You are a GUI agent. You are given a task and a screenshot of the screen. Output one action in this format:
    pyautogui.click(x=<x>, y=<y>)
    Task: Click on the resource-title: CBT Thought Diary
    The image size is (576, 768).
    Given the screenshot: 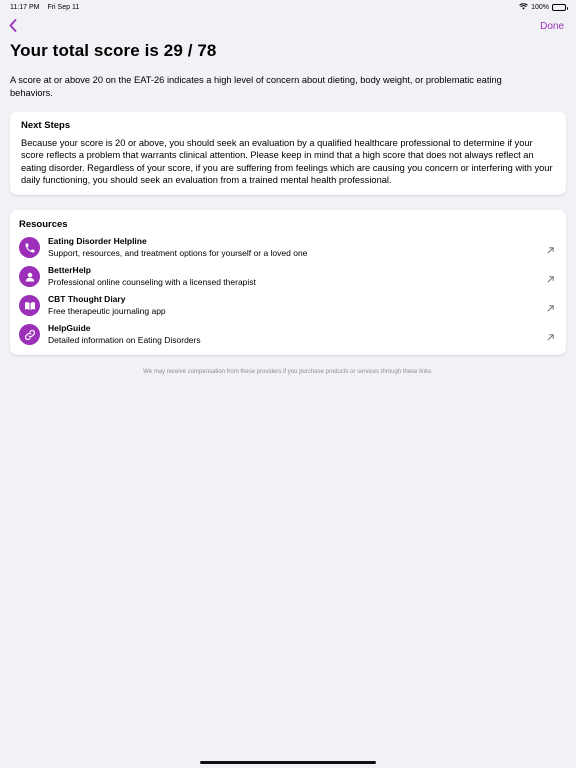 What is the action you would take?
    pyautogui.click(x=87, y=299)
    